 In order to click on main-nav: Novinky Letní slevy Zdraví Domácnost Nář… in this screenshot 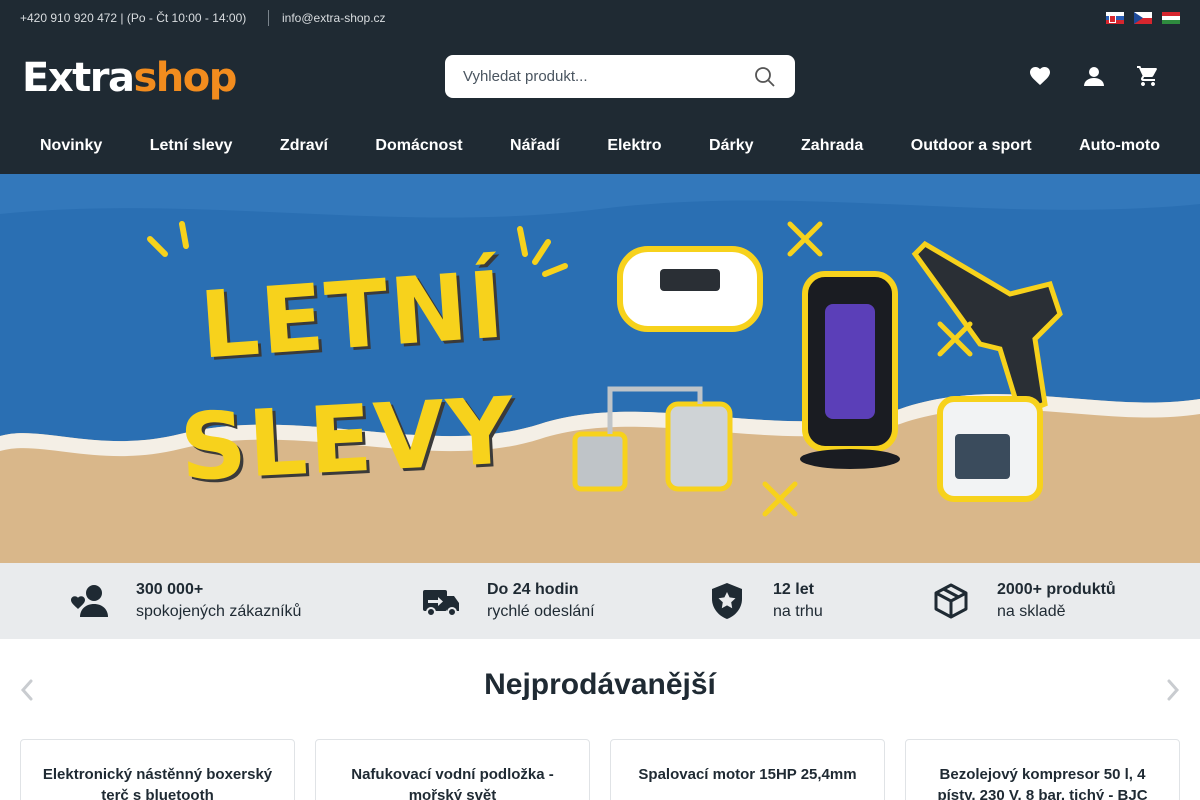, I will do `click(600, 146)`.